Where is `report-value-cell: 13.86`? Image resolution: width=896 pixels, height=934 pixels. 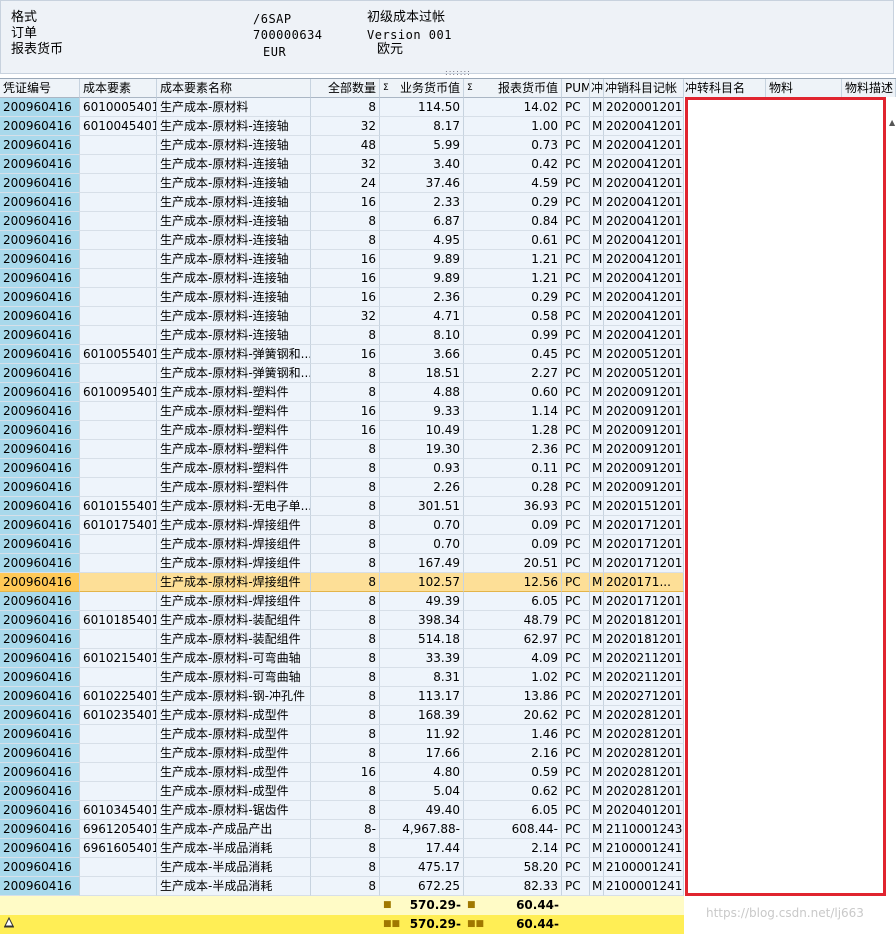
report-value-cell: 13.86 is located at coordinates (513, 696).